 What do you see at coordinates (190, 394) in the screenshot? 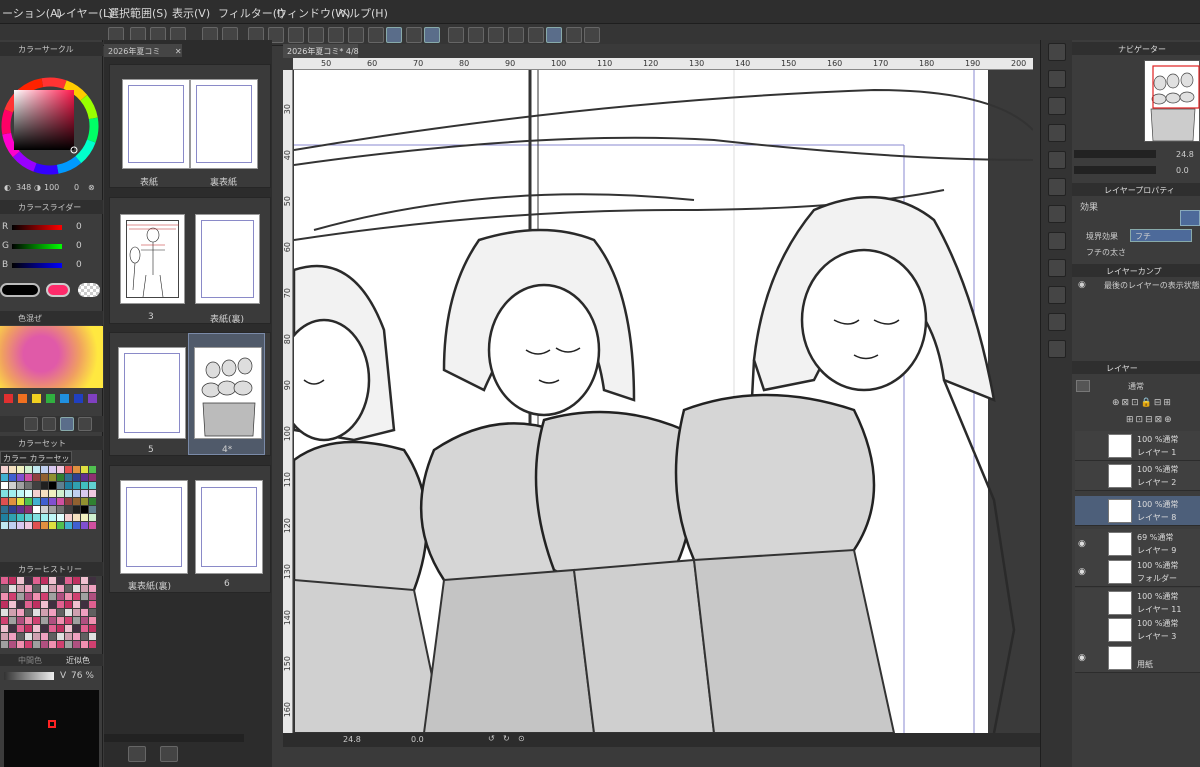
I see `page-spread-3: 5 4*` at bounding box center [190, 394].